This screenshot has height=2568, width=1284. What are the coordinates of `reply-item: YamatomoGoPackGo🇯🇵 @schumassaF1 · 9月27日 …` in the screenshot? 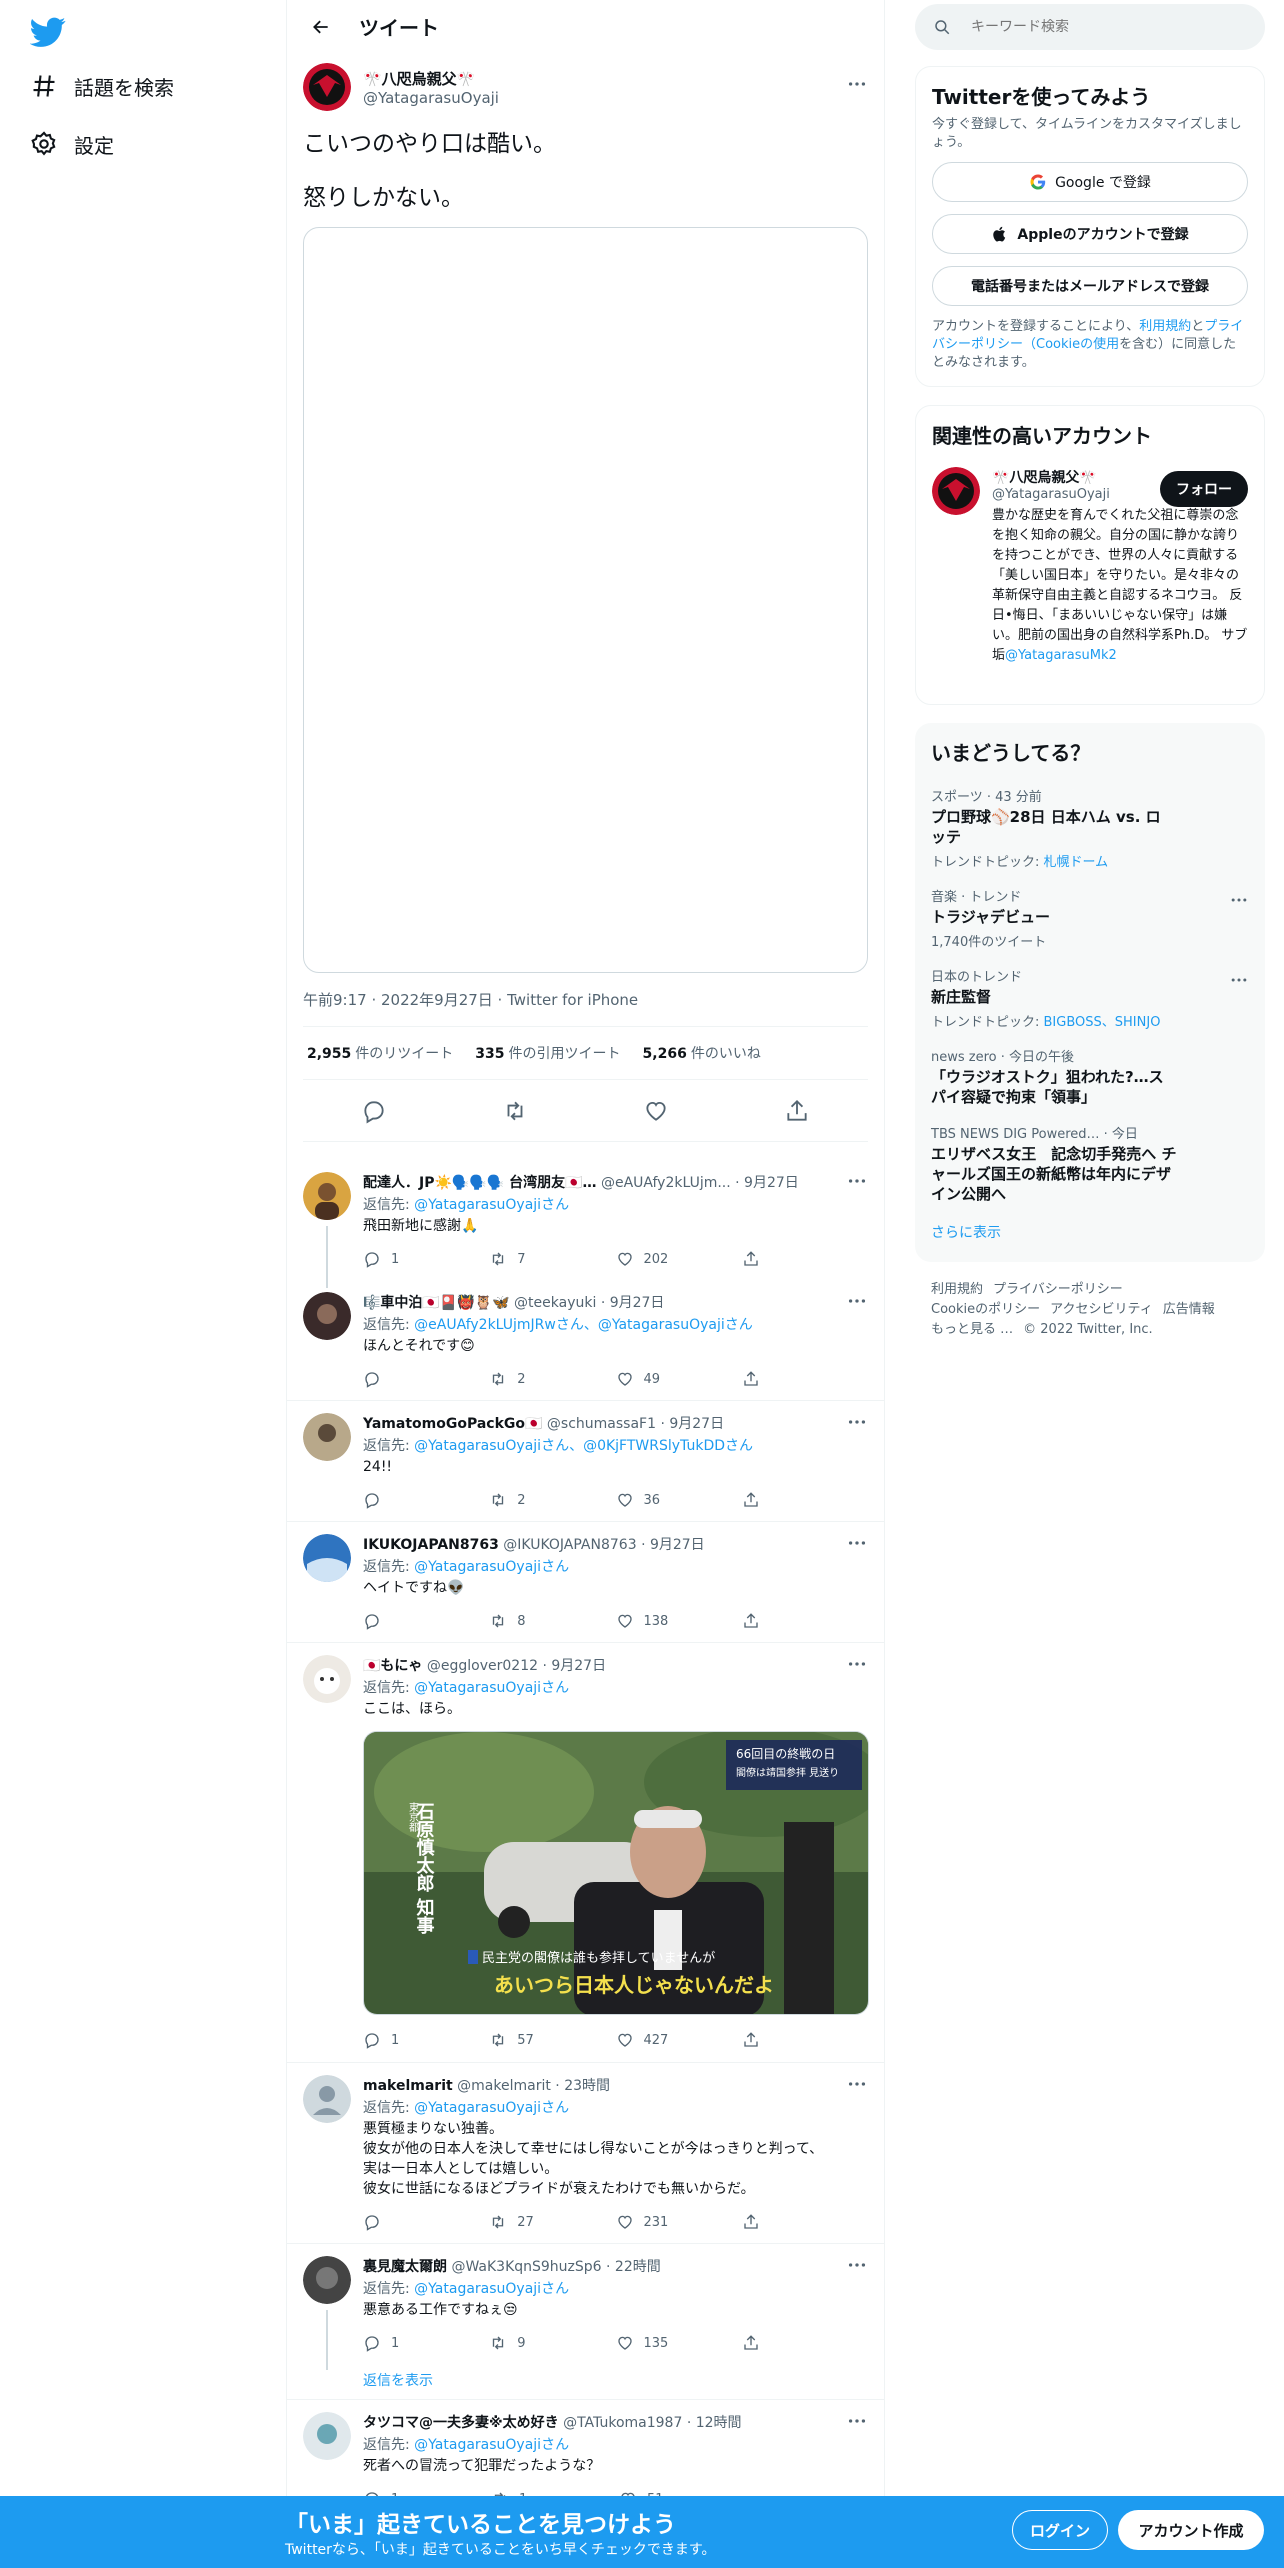 It's located at (585, 1461).